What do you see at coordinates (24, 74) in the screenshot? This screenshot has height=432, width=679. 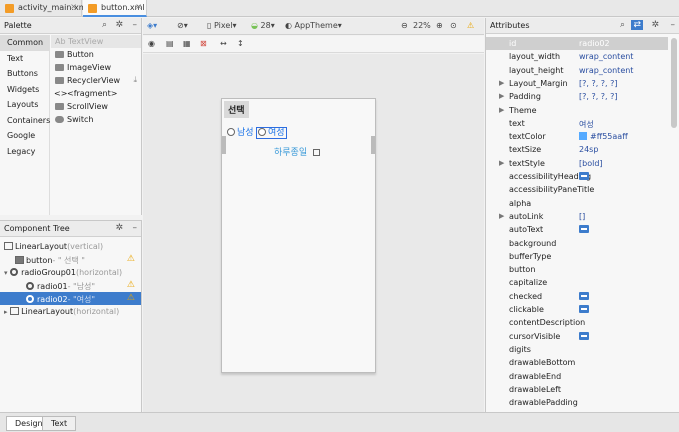 I see `category-buttons: Buttons` at bounding box center [24, 74].